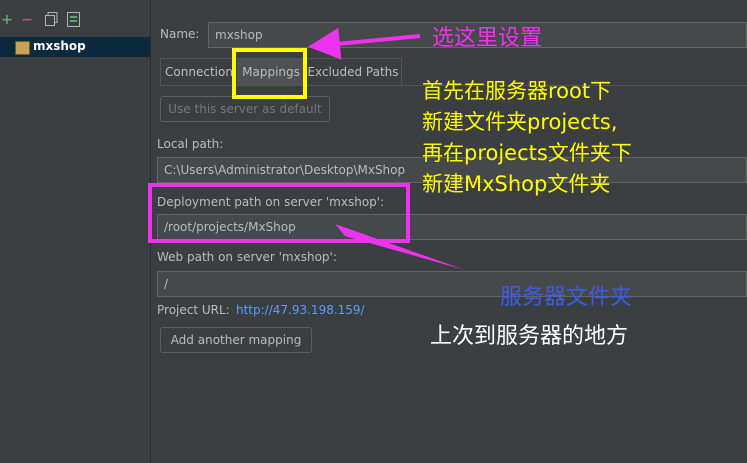  What do you see at coordinates (400, 247) in the screenshot?
I see `arrow-to-deployment-path` at bounding box center [400, 247].